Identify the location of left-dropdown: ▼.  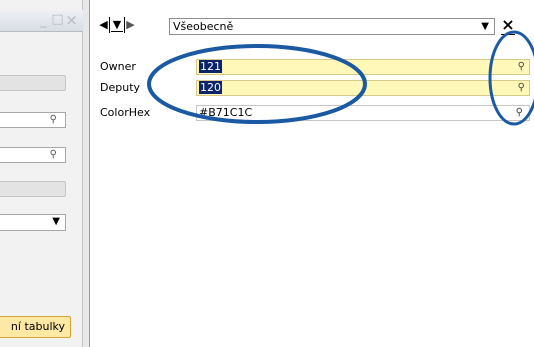
(33, 222).